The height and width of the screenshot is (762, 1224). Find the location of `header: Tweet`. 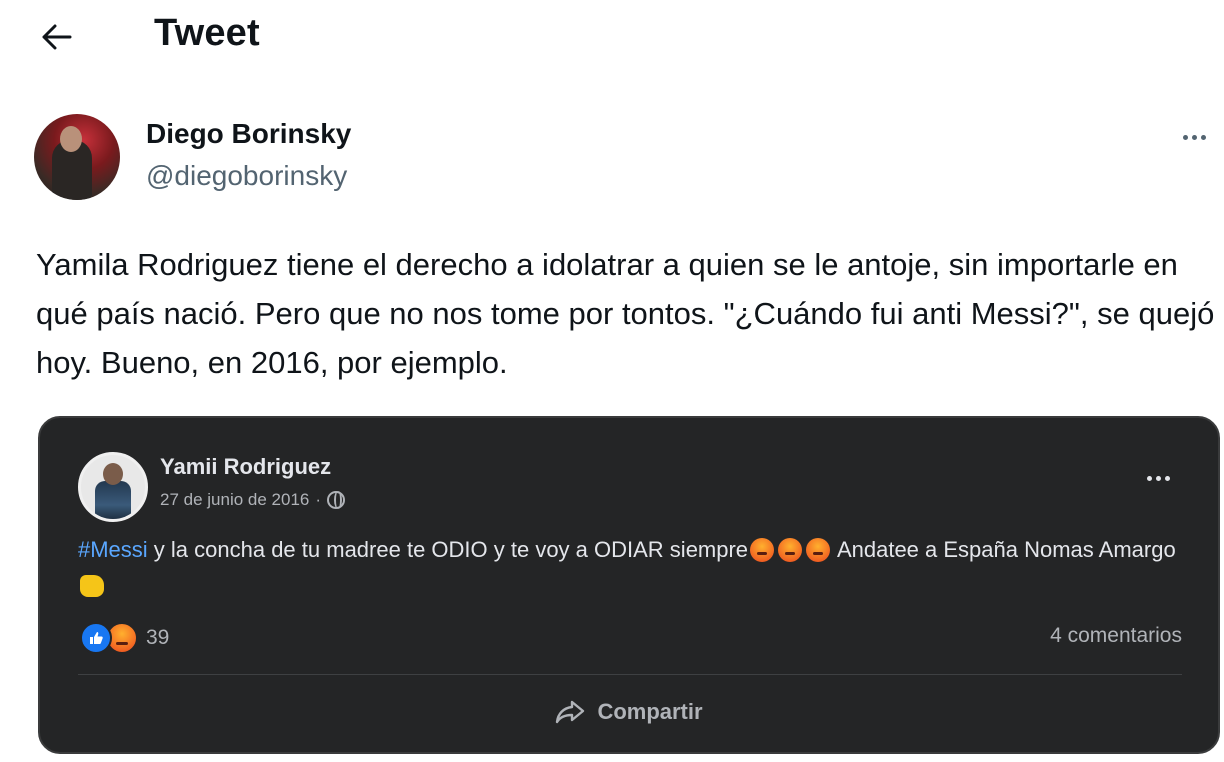

header: Tweet is located at coordinates (612, 39).